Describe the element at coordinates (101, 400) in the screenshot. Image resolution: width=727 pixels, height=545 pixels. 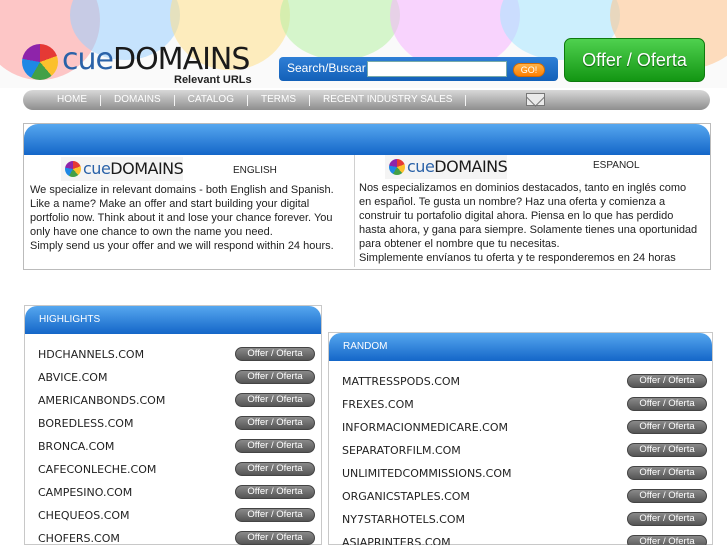
I see `domain-link: AMERICANBONDS.COM` at that location.